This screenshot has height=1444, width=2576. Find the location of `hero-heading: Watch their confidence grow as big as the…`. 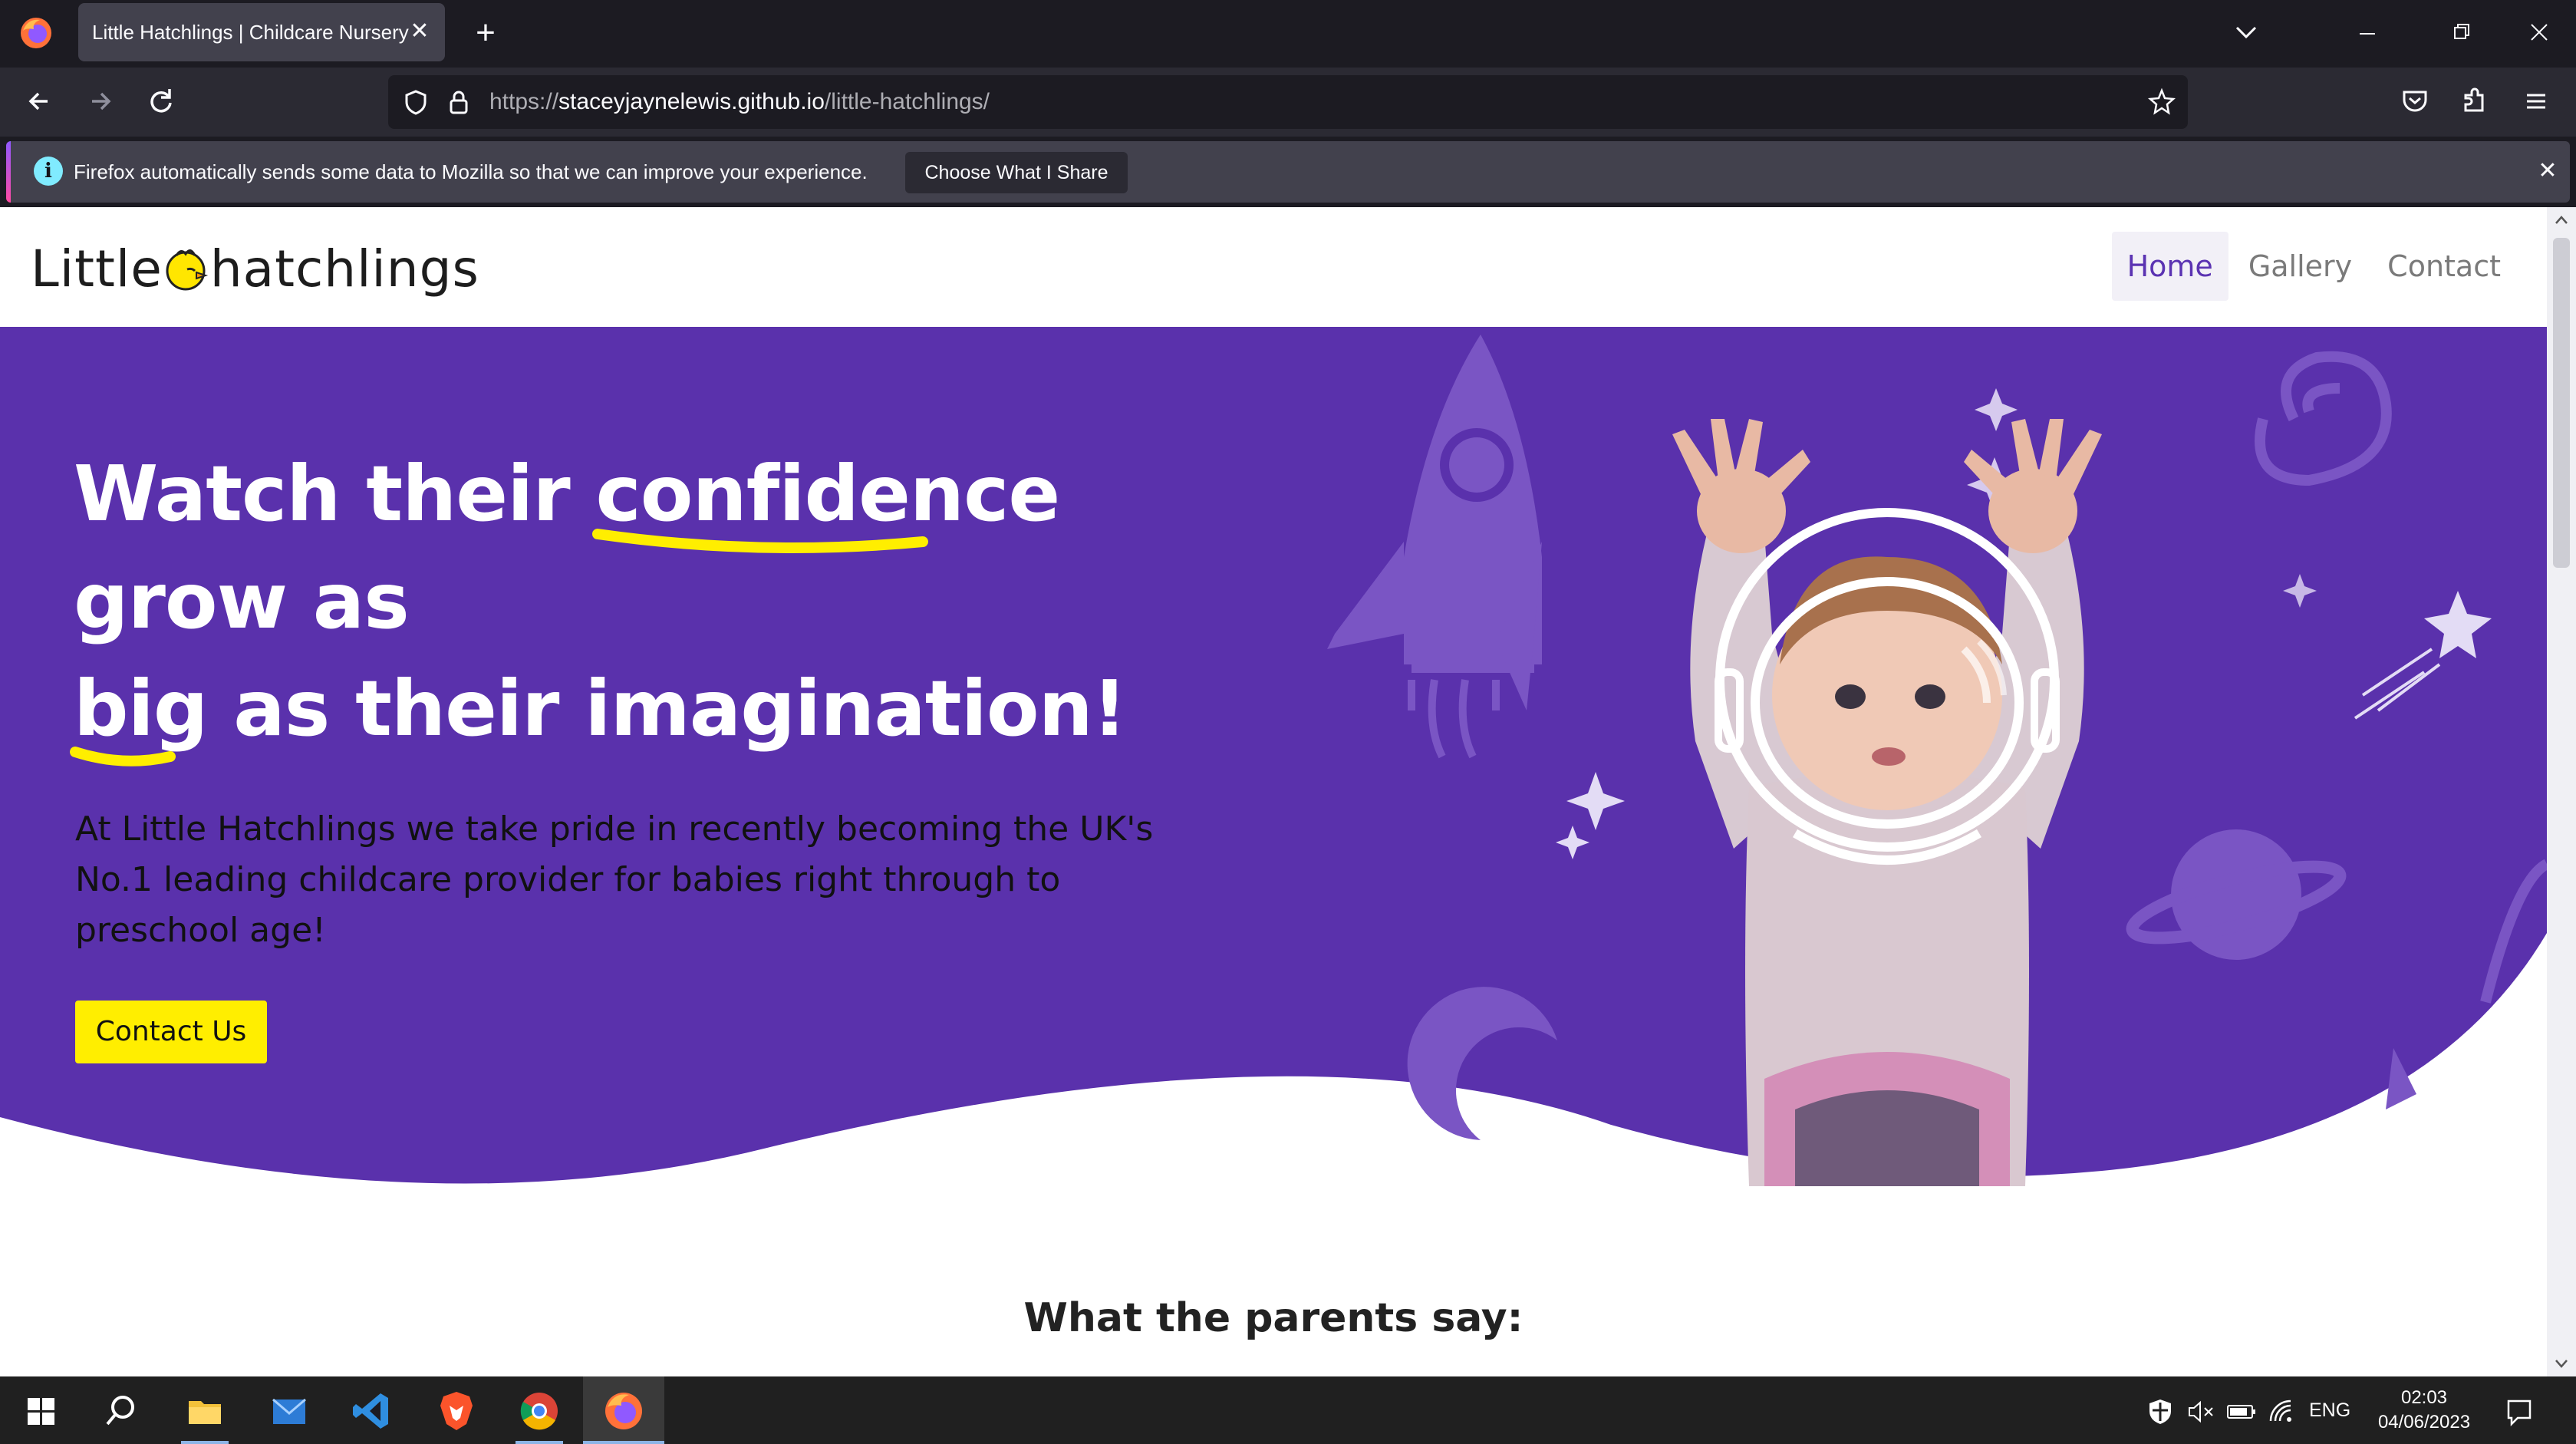

hero-heading: Watch their confidence grow as big as the… is located at coordinates (647, 603).